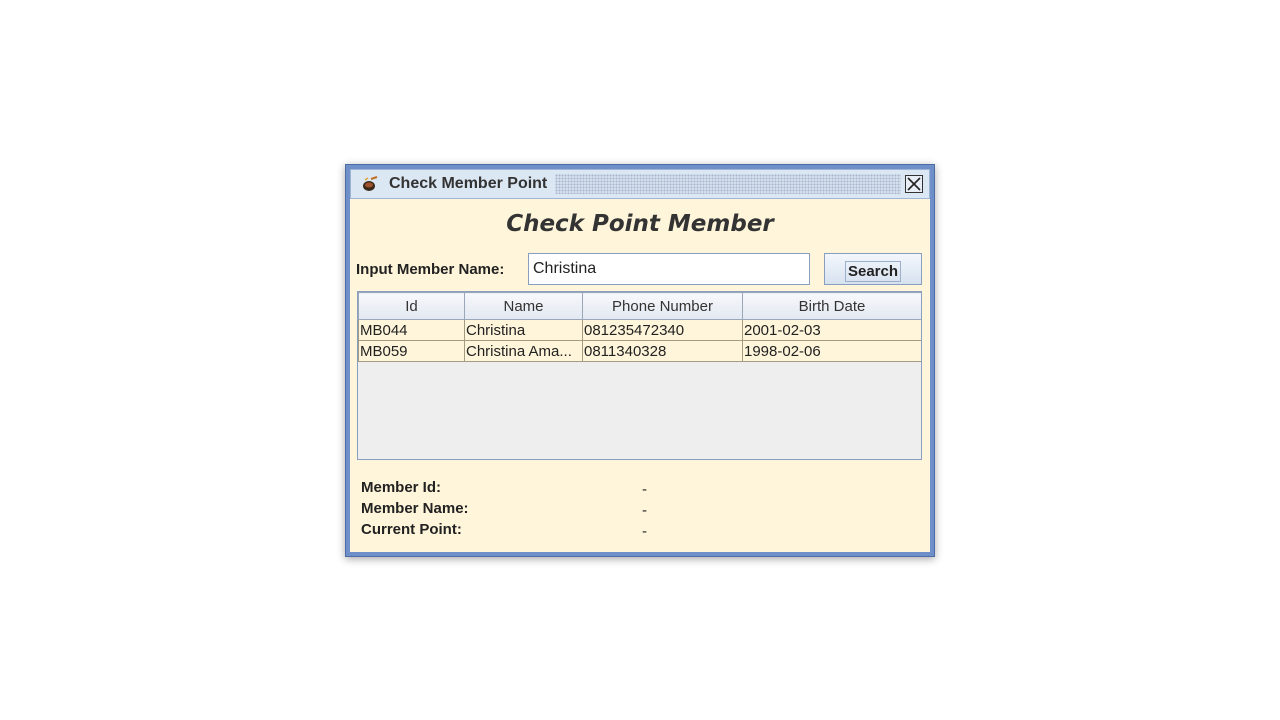 The width and height of the screenshot is (1280, 720). Describe the element at coordinates (401, 487) in the screenshot. I see `member-id-label: Member Id:` at that location.